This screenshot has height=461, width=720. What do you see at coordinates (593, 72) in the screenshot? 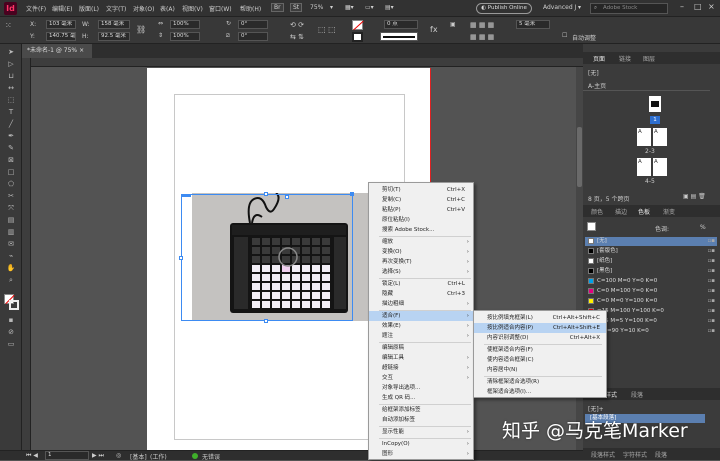
I see `none-master: [无]` at bounding box center [593, 72].